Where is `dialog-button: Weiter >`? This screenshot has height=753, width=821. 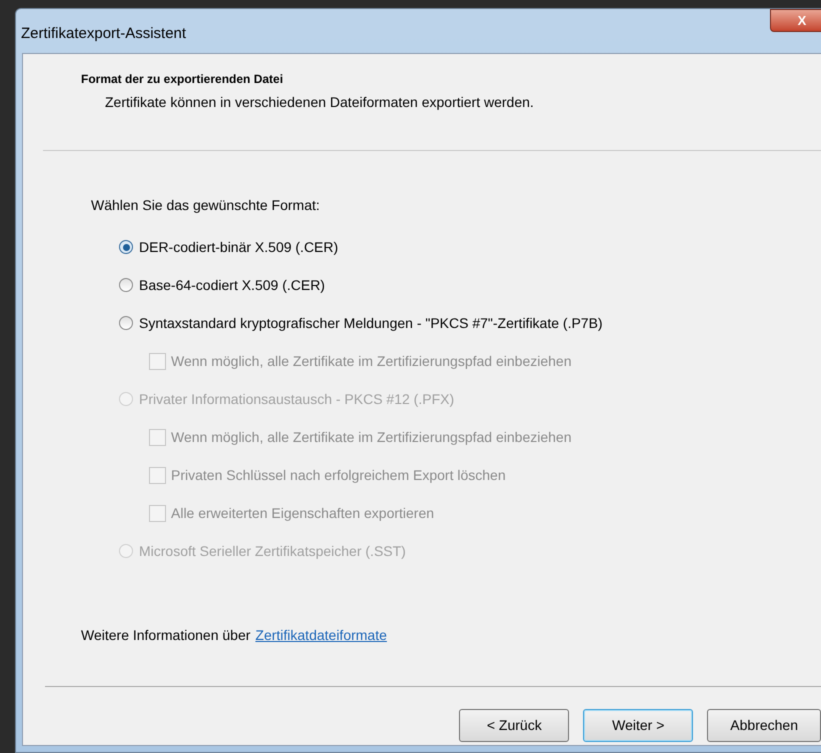
dialog-button: Weiter > is located at coordinates (638, 725).